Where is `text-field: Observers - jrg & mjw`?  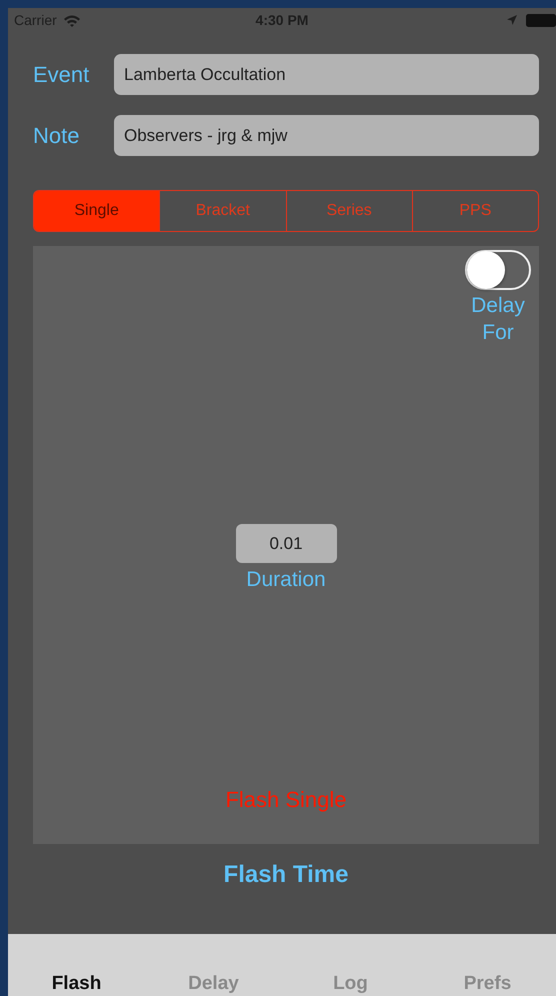 text-field: Observers - jrg & mjw is located at coordinates (326, 135).